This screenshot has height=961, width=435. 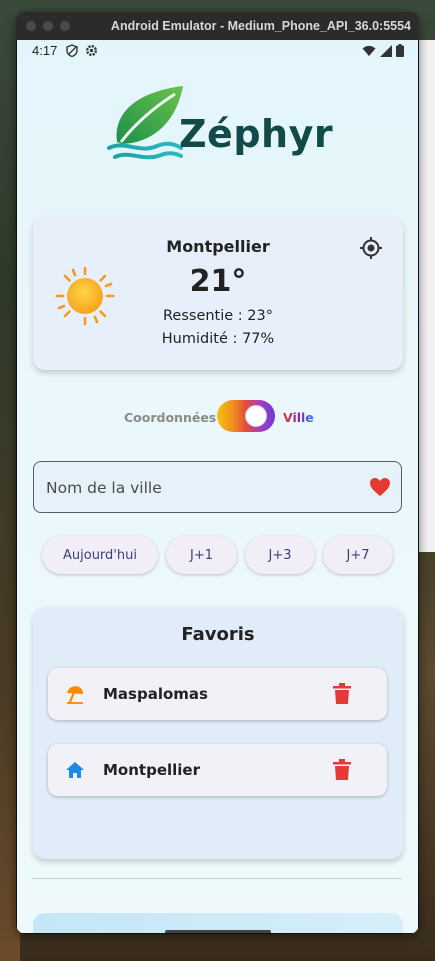 What do you see at coordinates (91, 50) in the screenshot?
I see `settings-gear-icon` at bounding box center [91, 50].